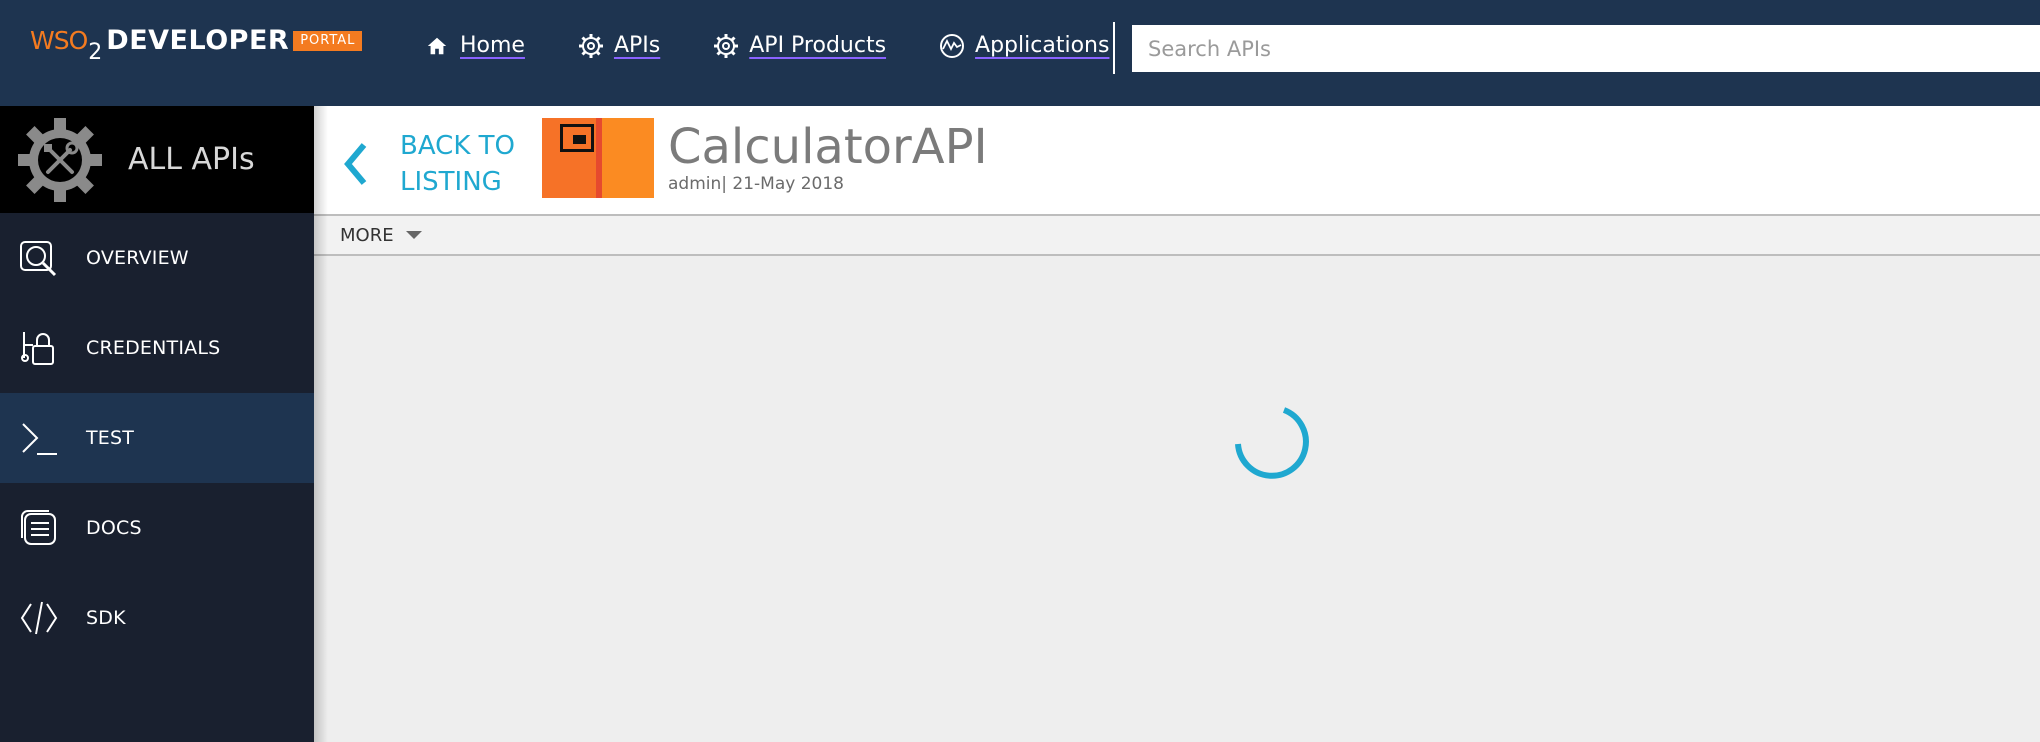 The image size is (2040, 742). I want to click on more-label: MORE, so click(367, 235).